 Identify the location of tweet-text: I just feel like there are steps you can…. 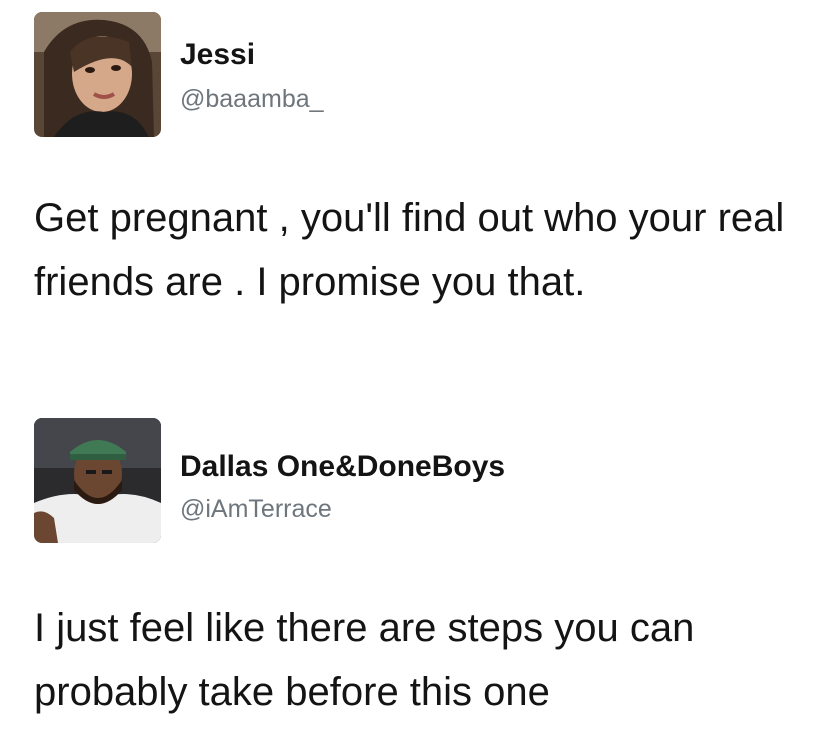
(364, 660).